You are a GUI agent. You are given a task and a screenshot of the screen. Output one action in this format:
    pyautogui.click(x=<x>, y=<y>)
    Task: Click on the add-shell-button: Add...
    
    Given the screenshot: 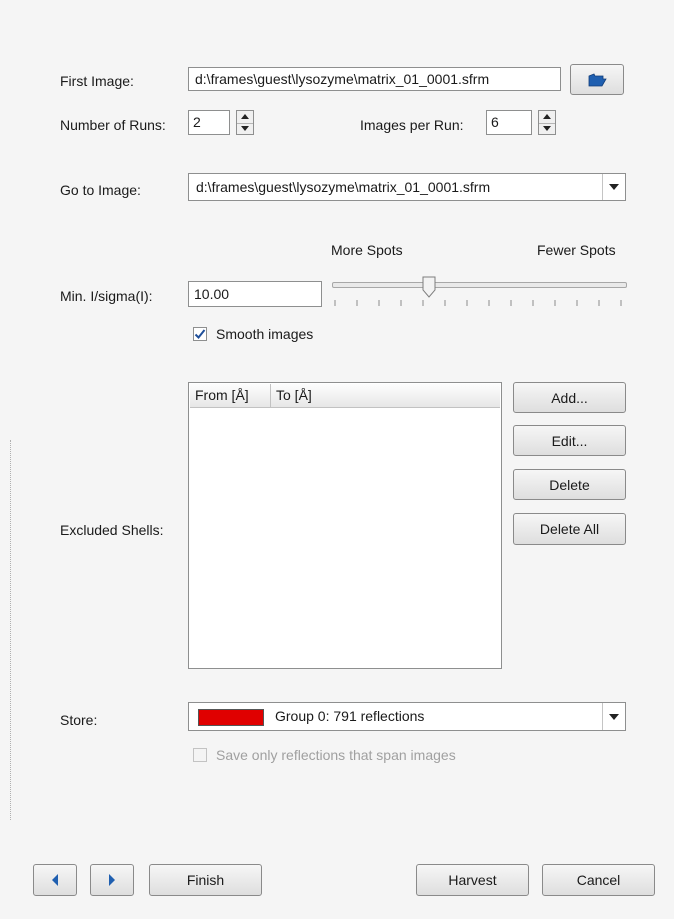 What is the action you would take?
    pyautogui.click(x=569, y=397)
    